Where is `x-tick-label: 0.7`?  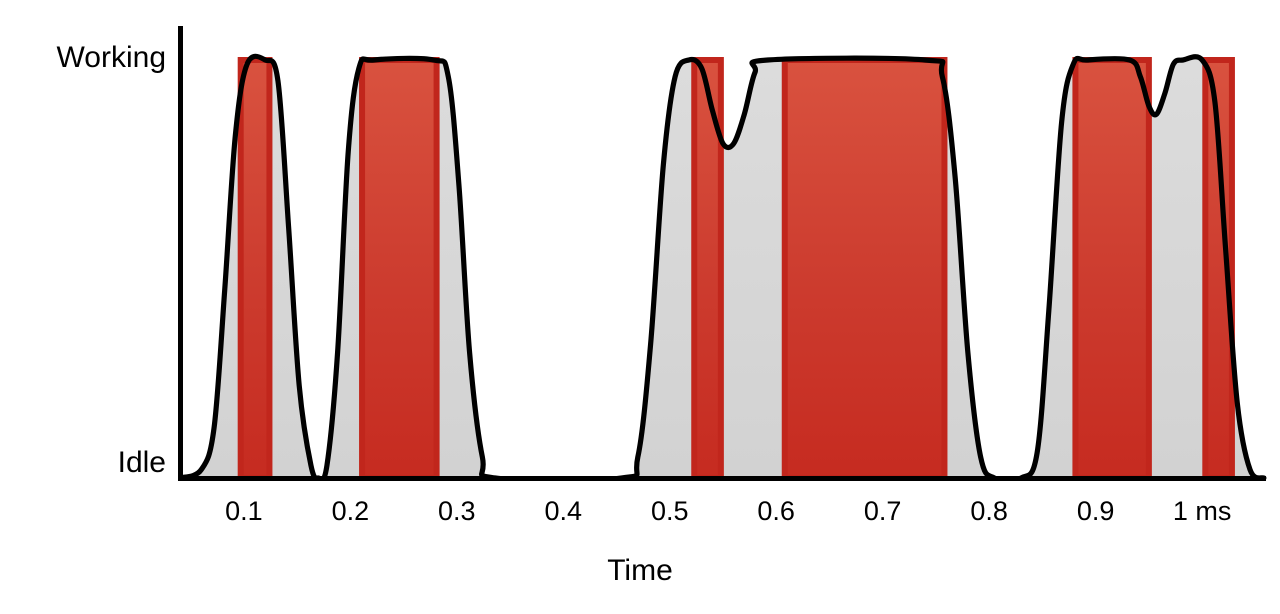
x-tick-label: 0.7 is located at coordinates (882, 511).